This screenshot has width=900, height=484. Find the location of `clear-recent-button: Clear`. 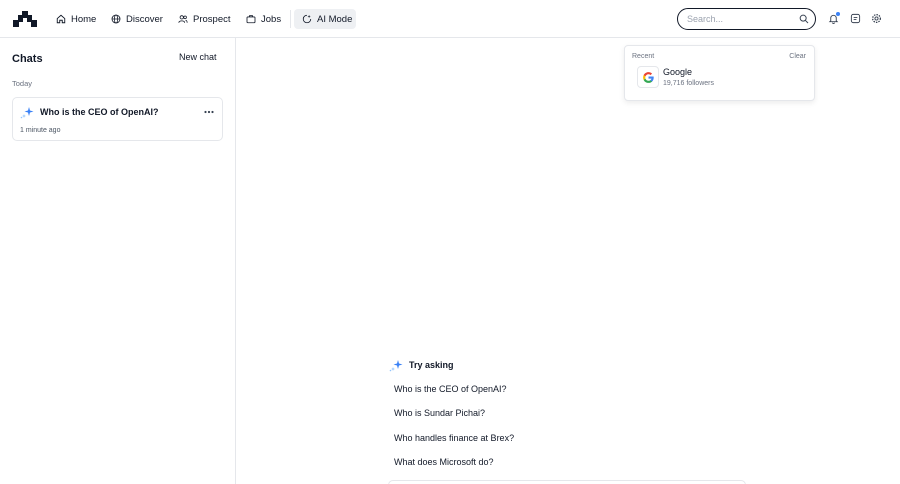

clear-recent-button: Clear is located at coordinates (797, 56).